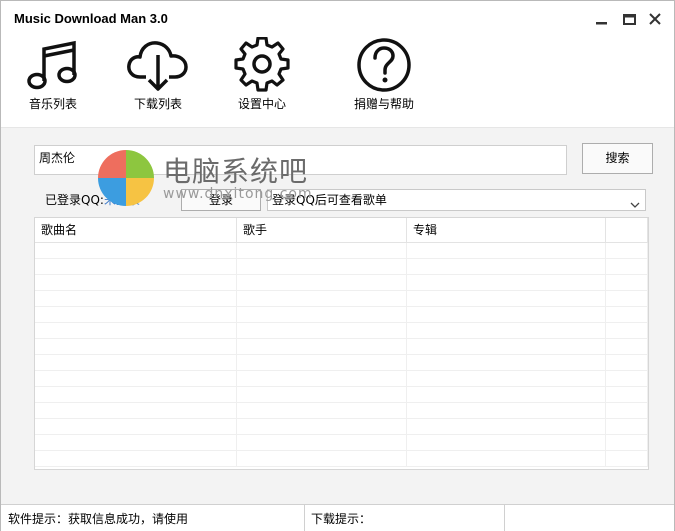 Image resolution: width=675 pixels, height=531 pixels. Describe the element at coordinates (98, 519) in the screenshot. I see `software-tip: 软件提示：获取信息成功，请使用` at that location.